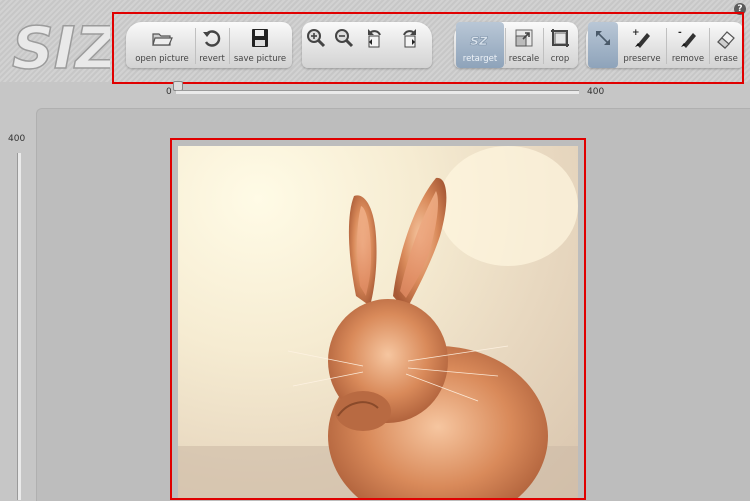 The width and height of the screenshot is (750, 501). What do you see at coordinates (596, 92) in the screenshot?
I see `width-slider-max: 400` at bounding box center [596, 92].